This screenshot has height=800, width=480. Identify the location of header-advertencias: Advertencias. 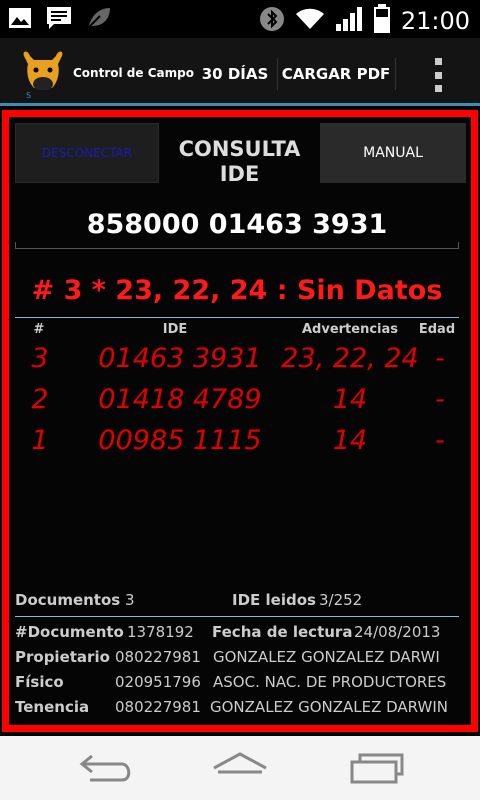
(350, 329).